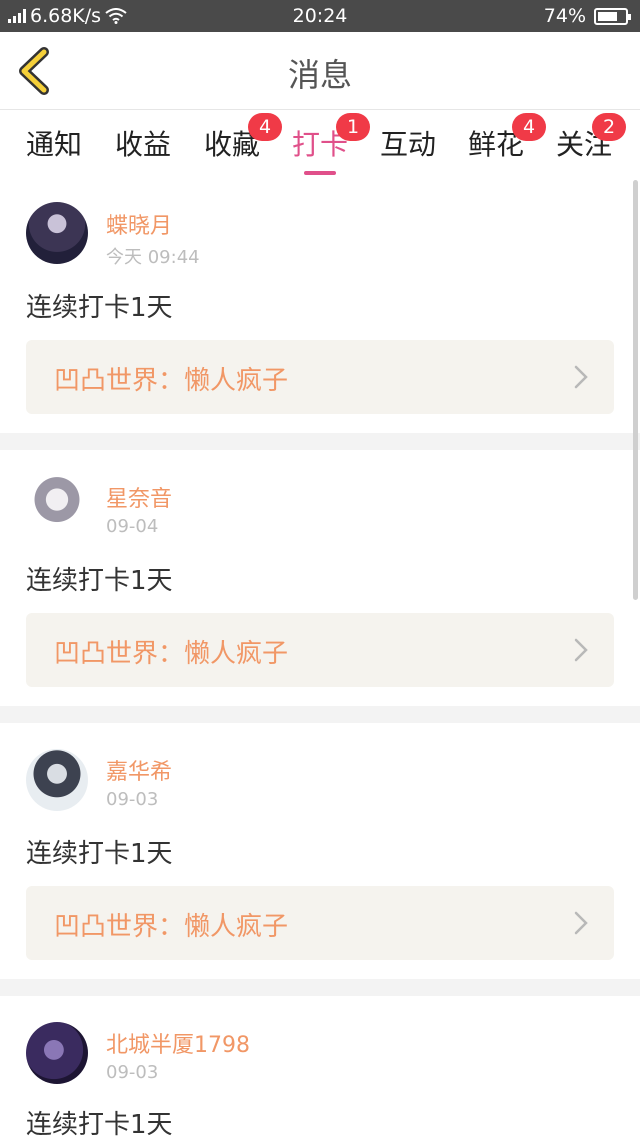 This screenshot has height=1138, width=640. Describe the element at coordinates (132, 526) in the screenshot. I see `timestamp: 09-04` at that location.